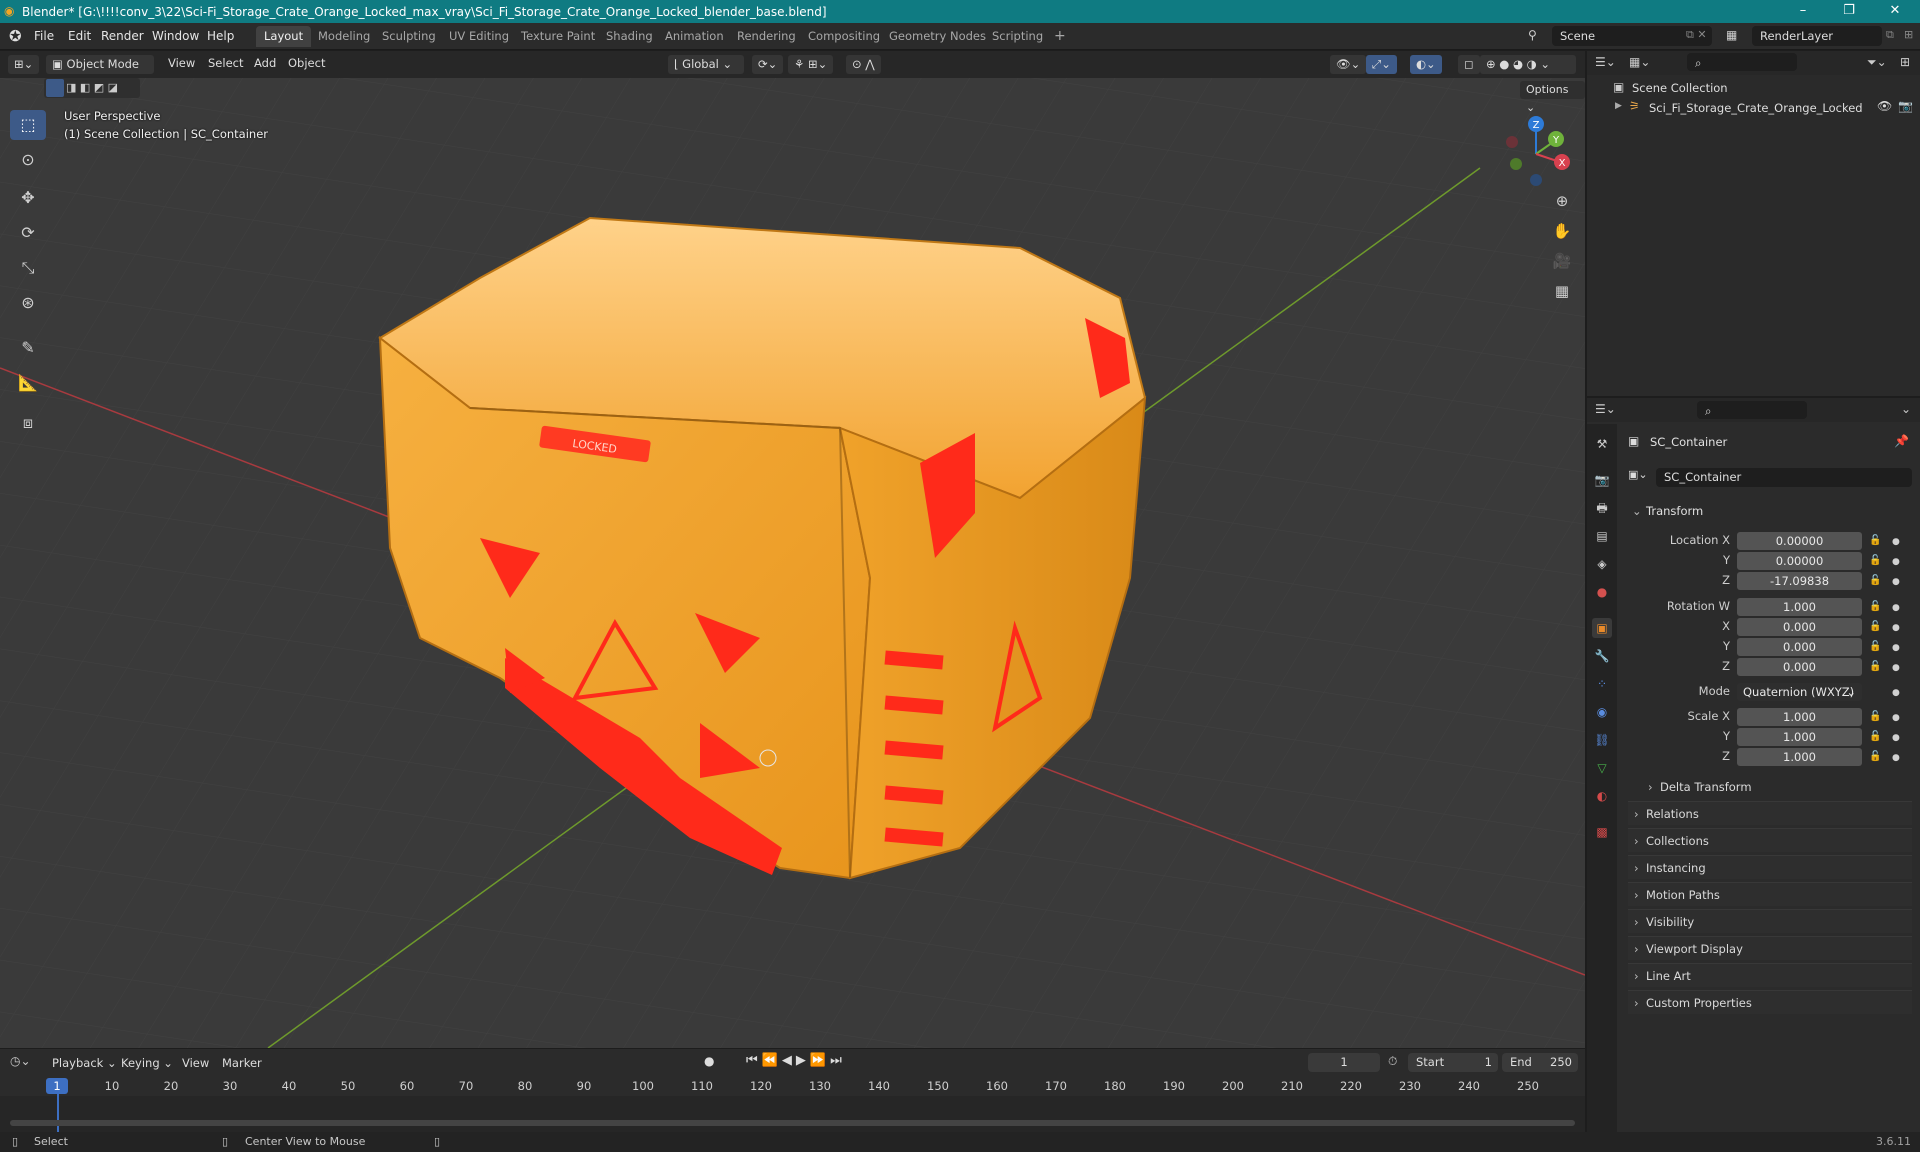  I want to click on gizmo-neg-z, so click(1536, 180).